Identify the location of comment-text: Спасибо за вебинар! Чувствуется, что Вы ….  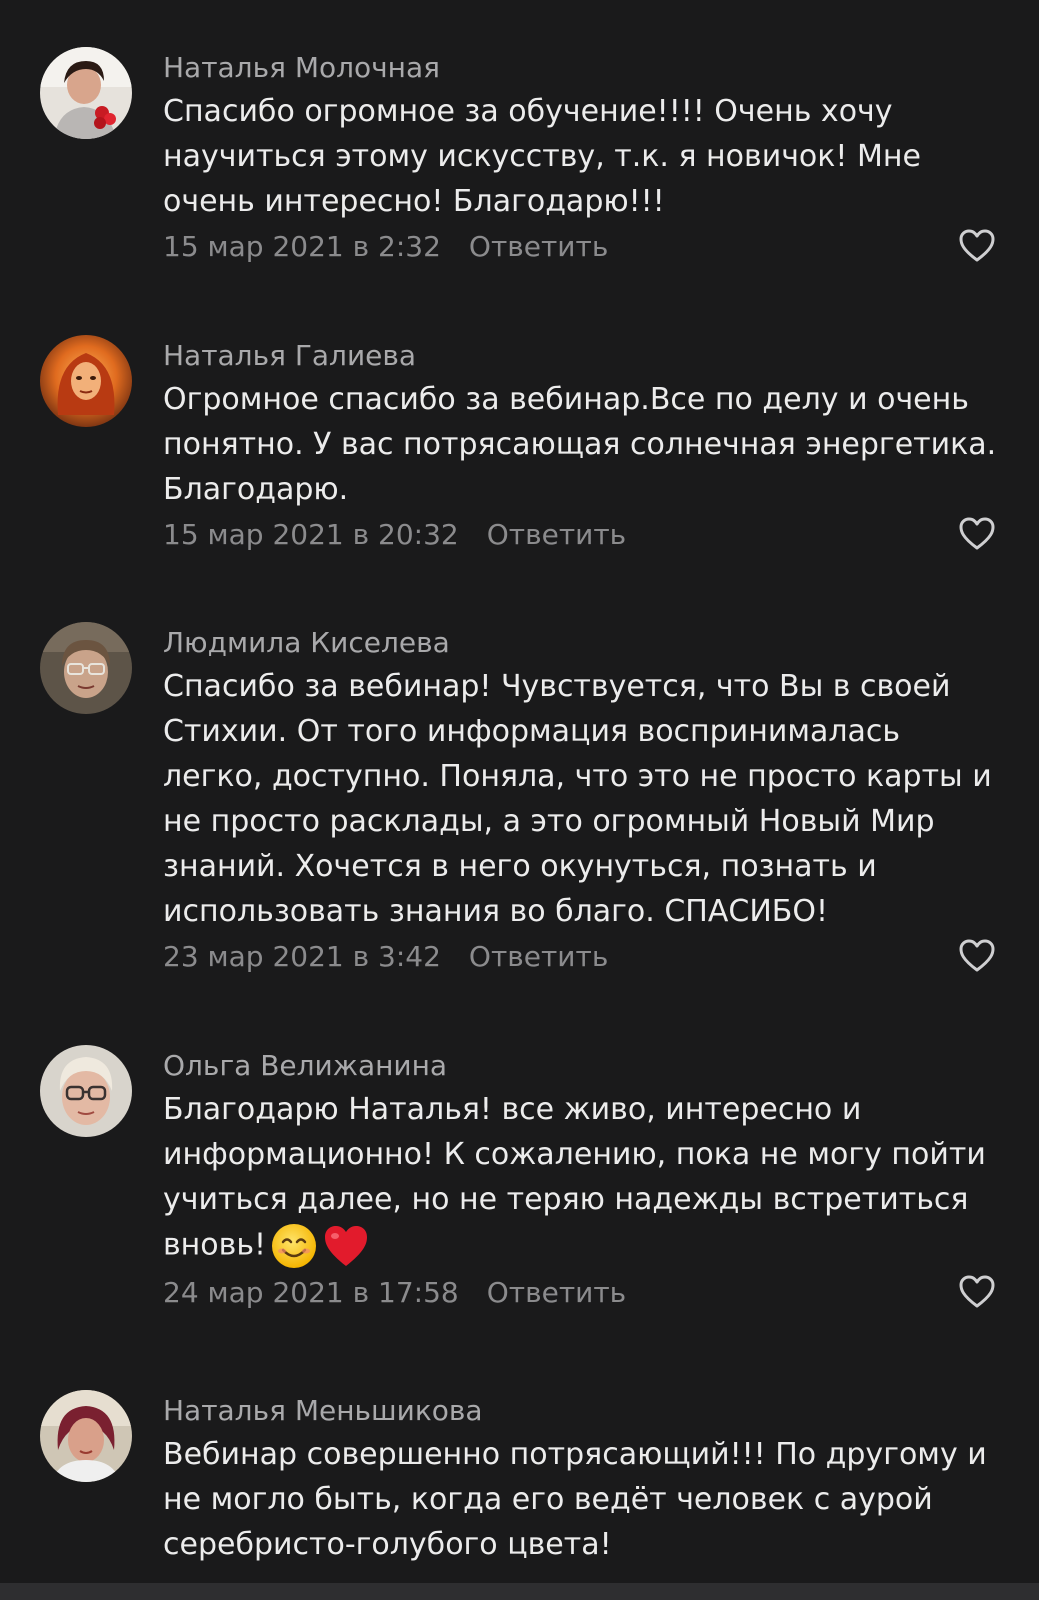
(577, 799).